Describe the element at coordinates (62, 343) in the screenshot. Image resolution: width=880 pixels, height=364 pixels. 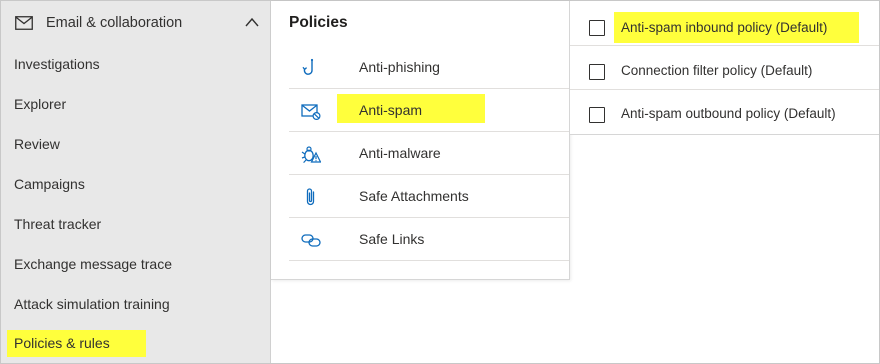
I see `nav-item-label: Policies & rules` at that location.